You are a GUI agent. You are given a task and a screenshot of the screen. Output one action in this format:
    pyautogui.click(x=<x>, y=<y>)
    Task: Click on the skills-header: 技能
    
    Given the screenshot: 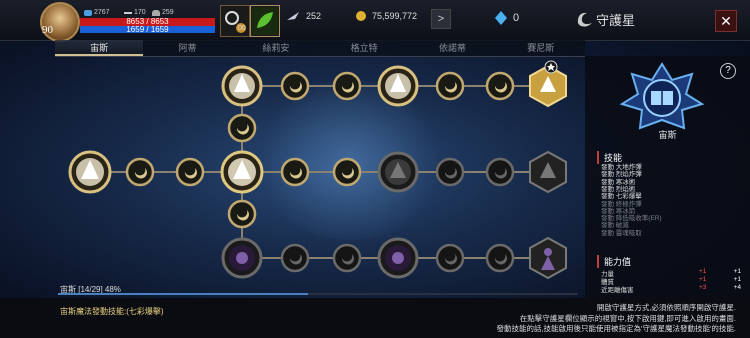 What is the action you would take?
    pyautogui.click(x=609, y=157)
    